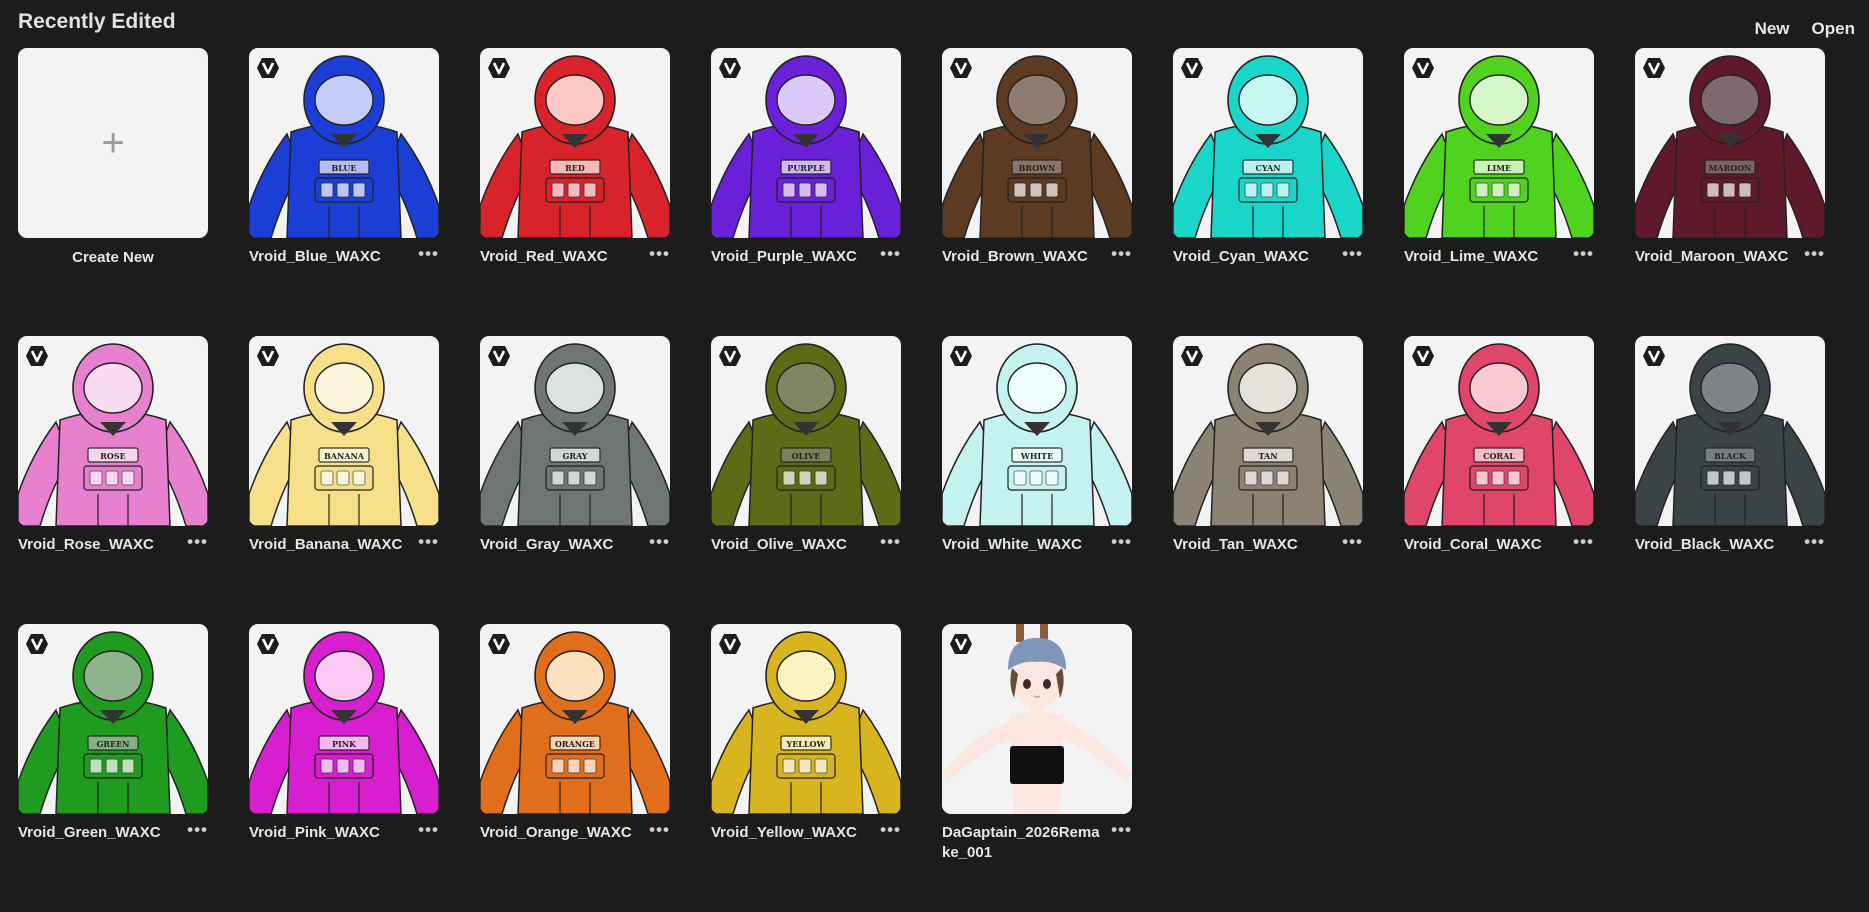  I want to click on model-card: GRAY Vroid_Gray_WAXC •••, so click(575, 480).